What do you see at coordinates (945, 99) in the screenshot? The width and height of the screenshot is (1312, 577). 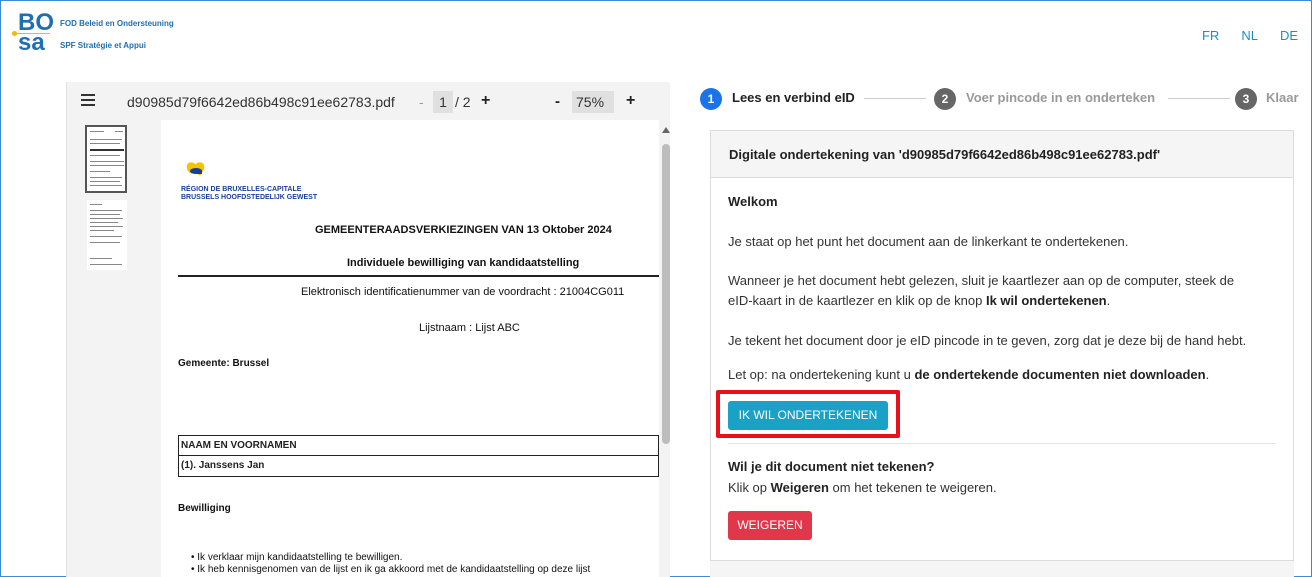 I see `step-2-badge: 2` at bounding box center [945, 99].